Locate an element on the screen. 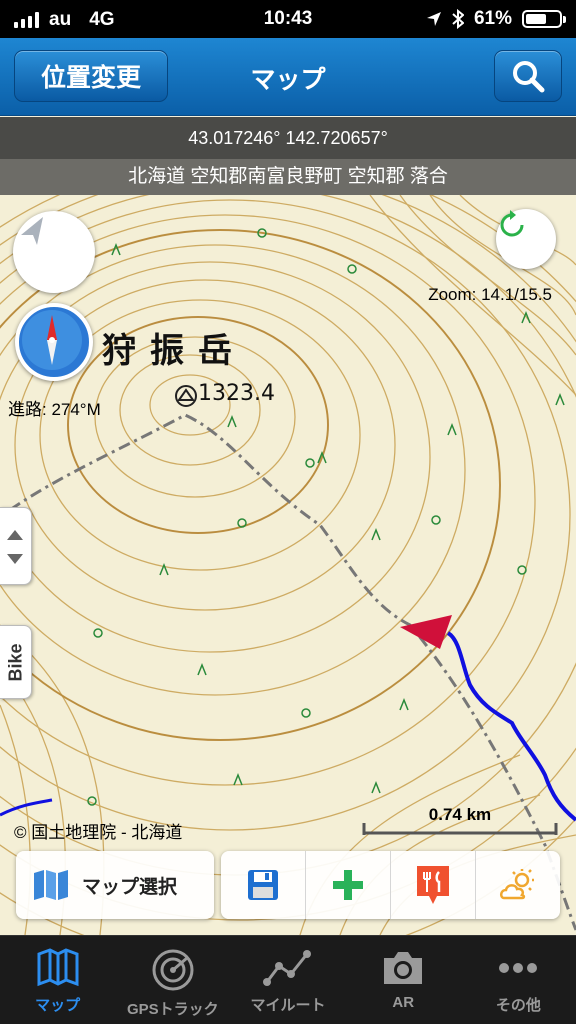  status-bar: au 4G 10:43 61% is located at coordinates (288, 19).